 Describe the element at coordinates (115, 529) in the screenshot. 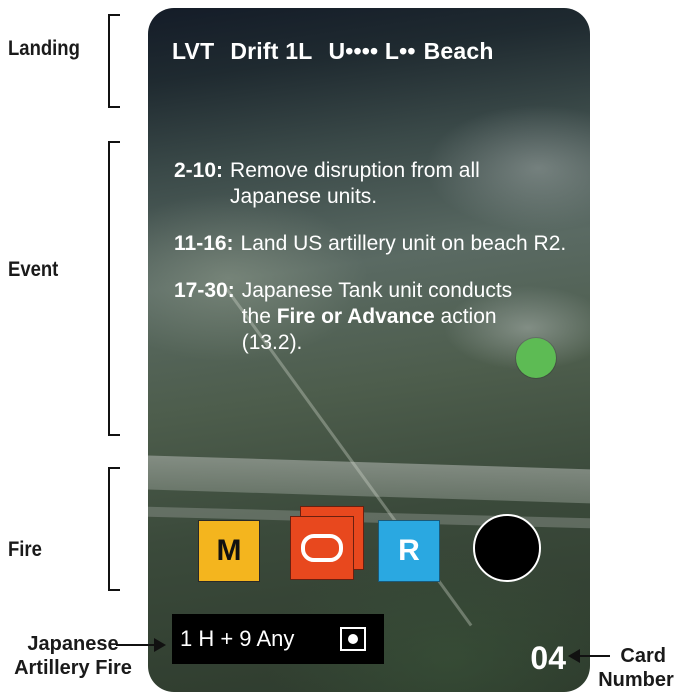

I see `fire-bracket` at that location.